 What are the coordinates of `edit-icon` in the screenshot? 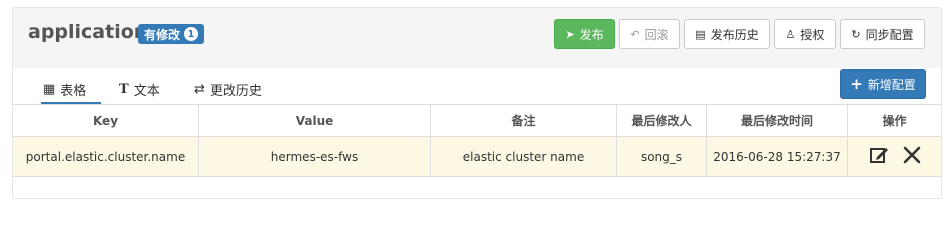 It's located at (879, 156).